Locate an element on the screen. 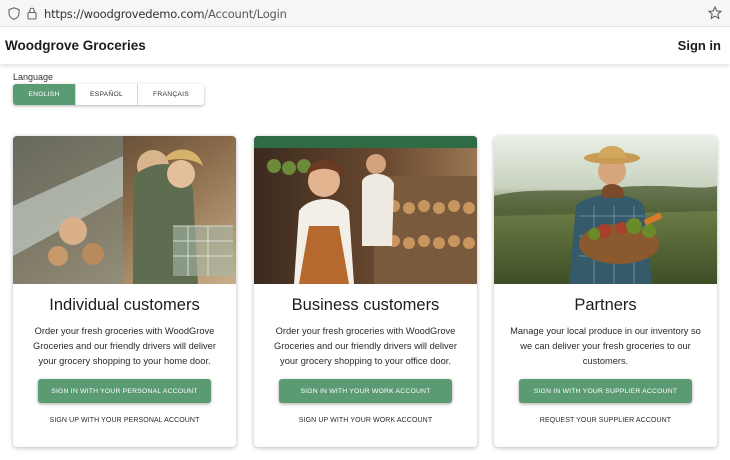 This screenshot has width=730, height=460. brand-title: Woodgrove Groceries is located at coordinates (75, 45).